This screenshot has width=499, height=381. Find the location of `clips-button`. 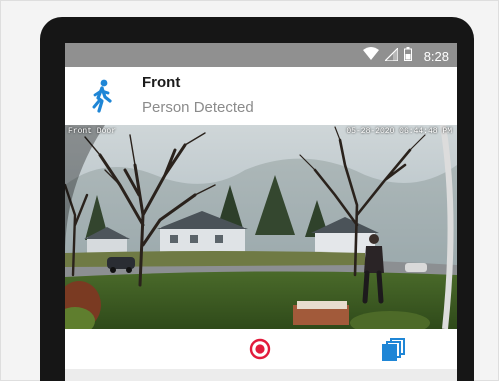

clips-button is located at coordinates (394, 349).